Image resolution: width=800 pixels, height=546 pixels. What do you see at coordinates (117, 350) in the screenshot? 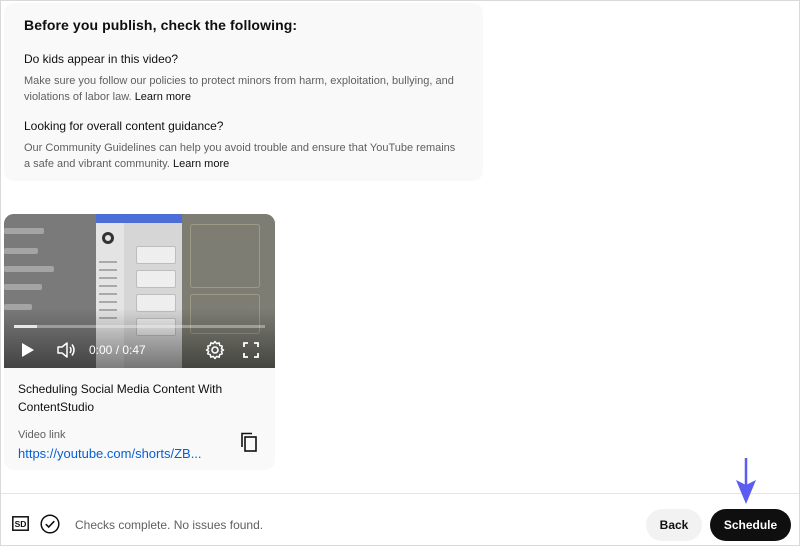
I see `video-time: 0:00 / 0:47` at bounding box center [117, 350].